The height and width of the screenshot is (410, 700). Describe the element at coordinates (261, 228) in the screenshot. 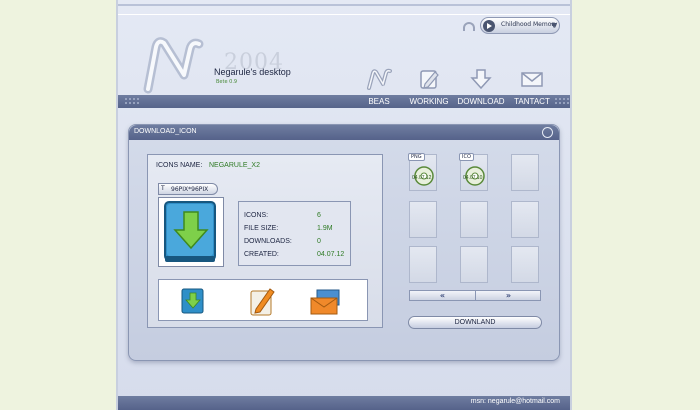

I see `info-label: FILE SIZE:` at that location.